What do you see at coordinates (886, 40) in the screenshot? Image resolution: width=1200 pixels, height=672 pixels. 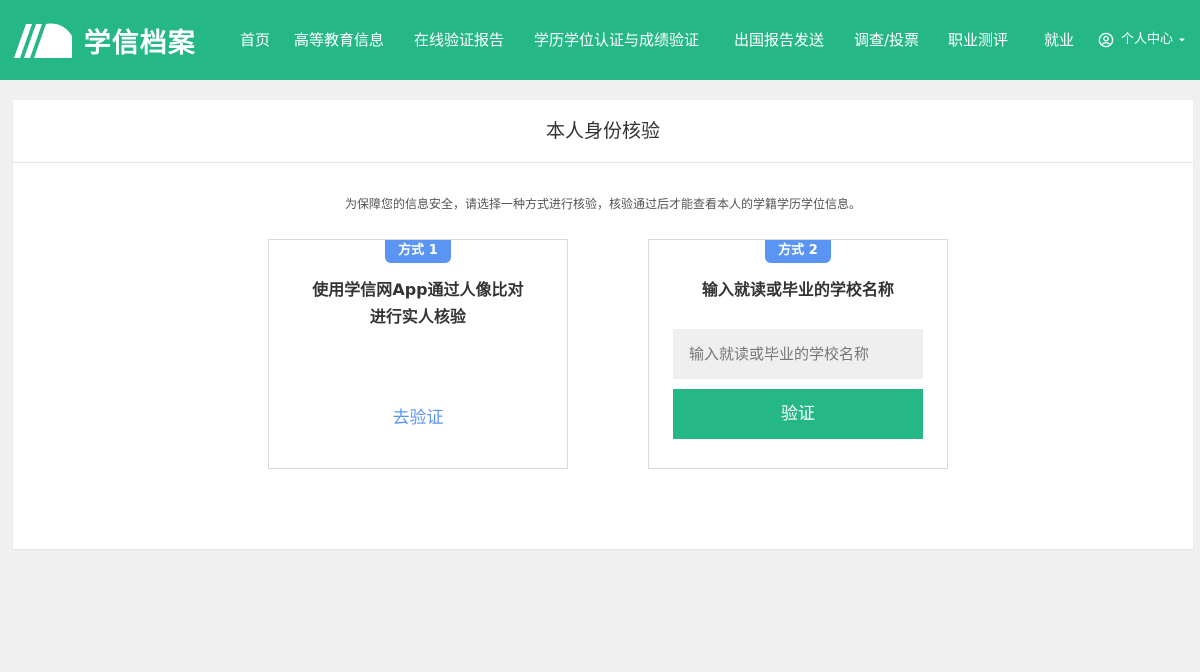 I see `nav-item-survey-vote: 调查/投票` at bounding box center [886, 40].